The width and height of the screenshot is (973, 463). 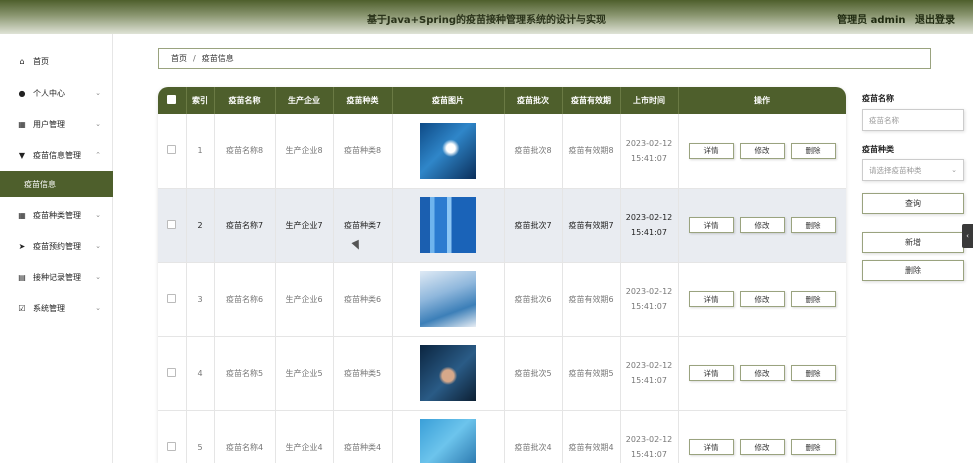 What do you see at coordinates (22, 308) in the screenshot?
I see `checklist-icon: ☑` at bounding box center [22, 308].